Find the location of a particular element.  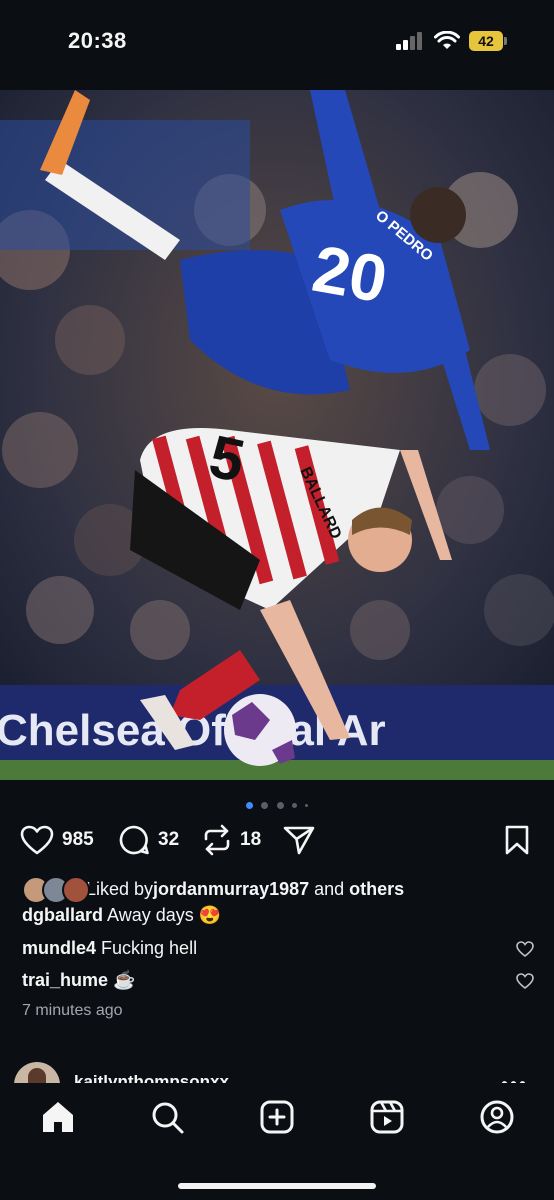

caption-text: Away days 😍 is located at coordinates (162, 915).